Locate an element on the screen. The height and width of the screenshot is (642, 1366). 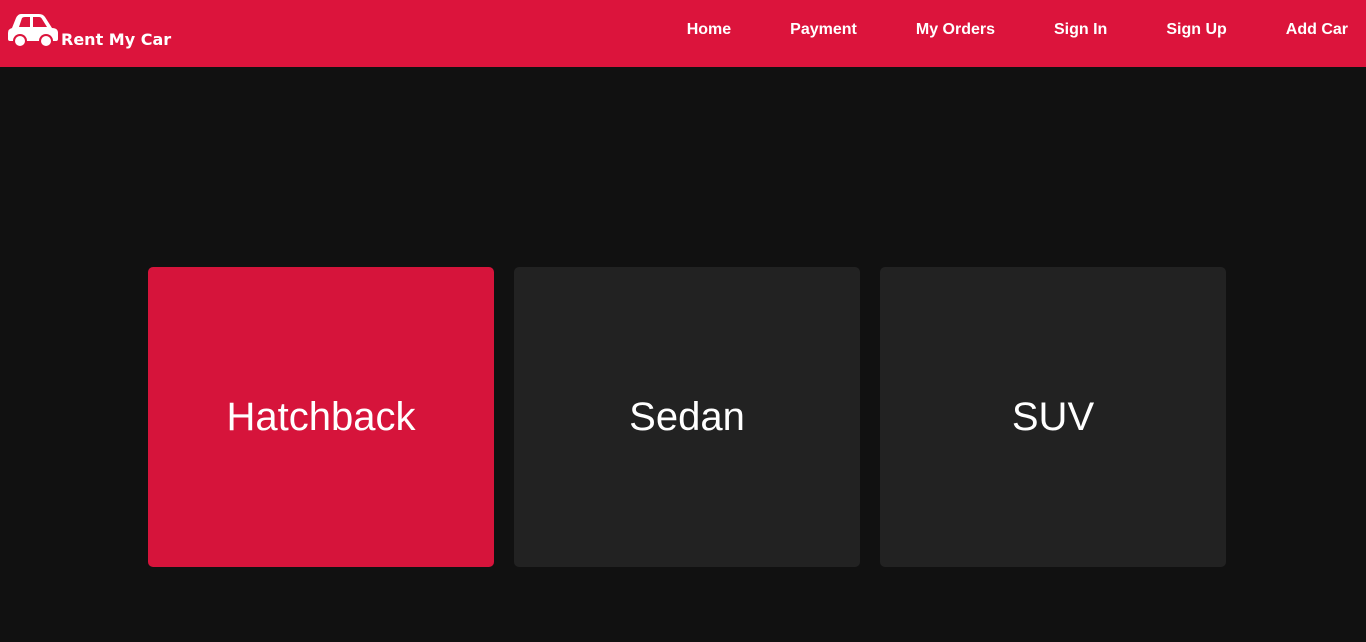
nav-payment-link: Payment is located at coordinates (823, 30).